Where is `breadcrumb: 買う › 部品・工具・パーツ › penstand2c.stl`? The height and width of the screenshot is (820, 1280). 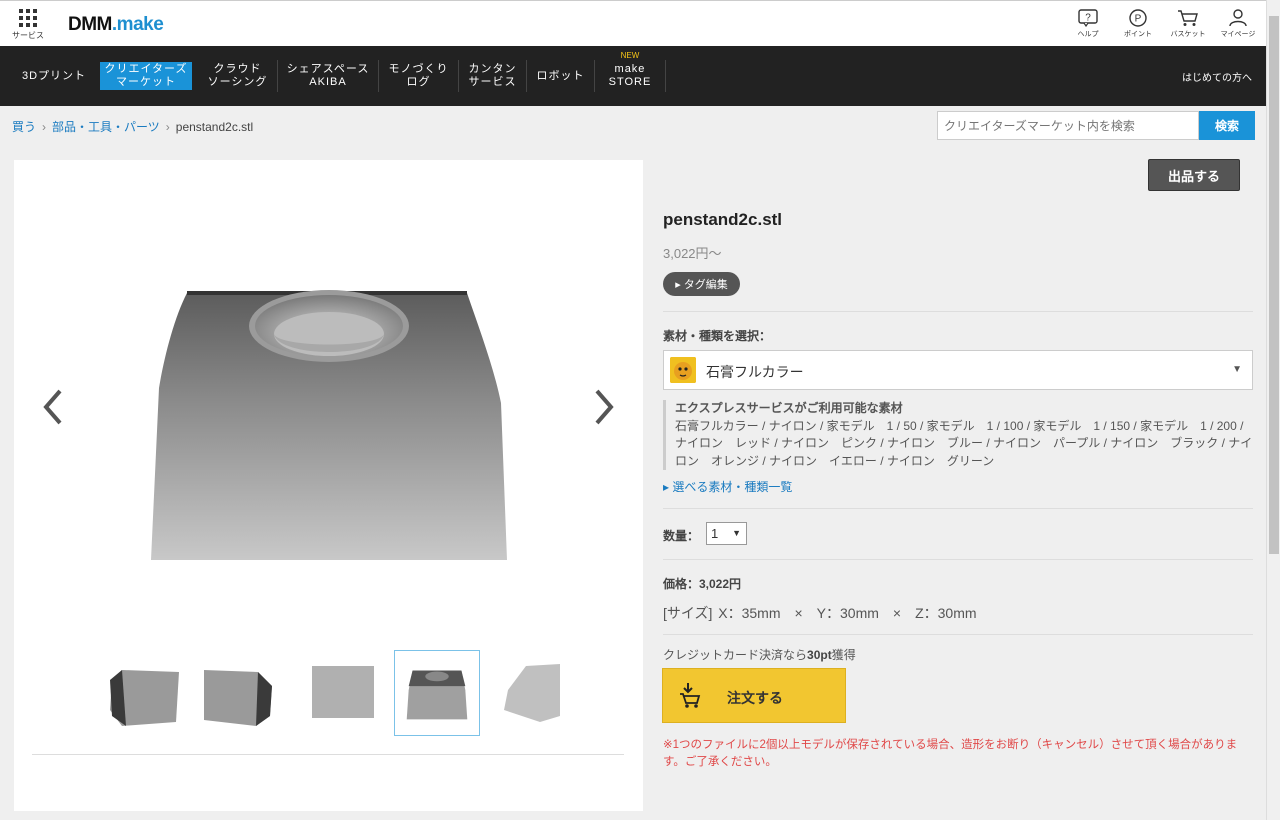
breadcrumb: 買う › 部品・工具・パーツ › penstand2c.stl is located at coordinates (132, 126).